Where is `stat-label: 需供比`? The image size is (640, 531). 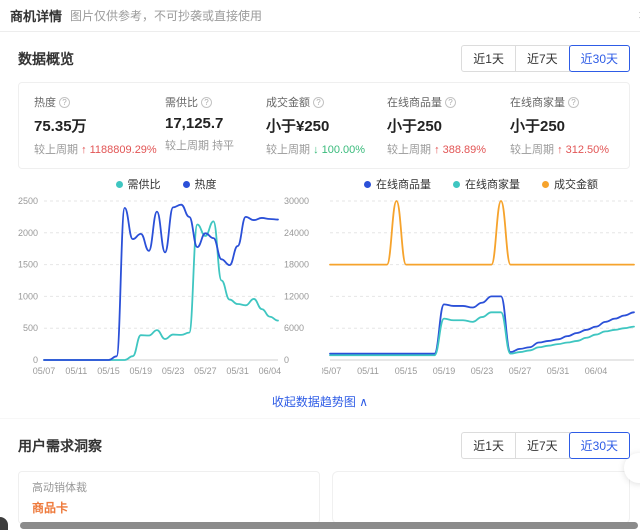 stat-label: 需供比 is located at coordinates (181, 103).